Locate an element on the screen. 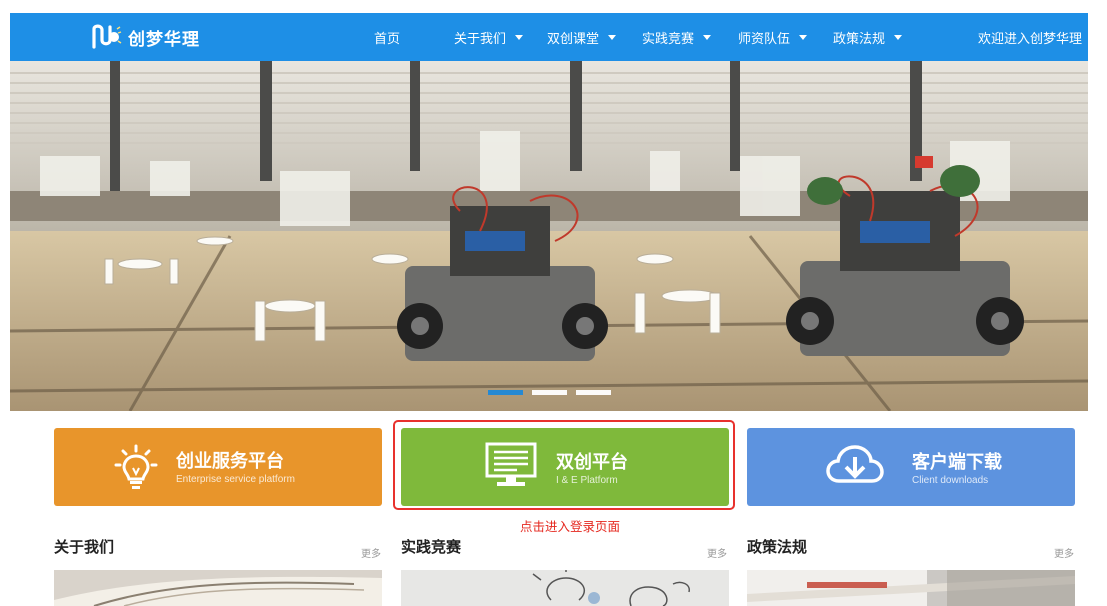  card-title: 双创平台 is located at coordinates (592, 462).